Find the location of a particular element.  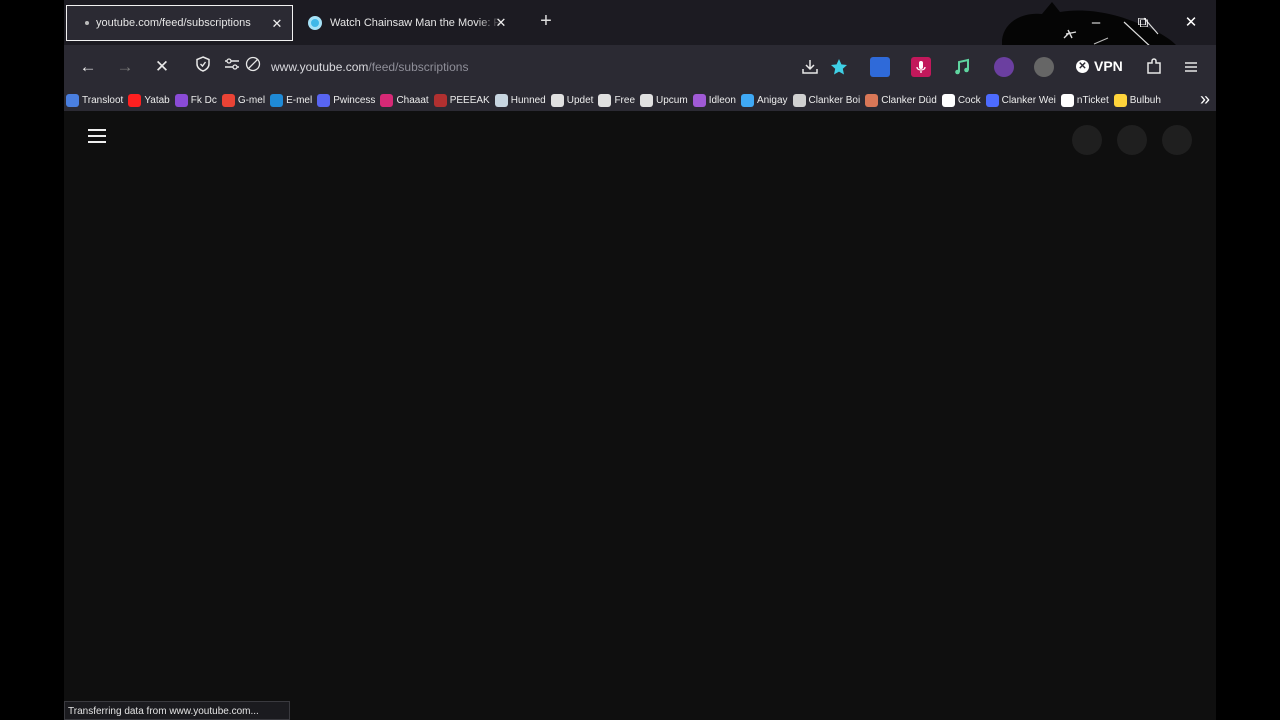

bookmark-item: G-mel is located at coordinates (243, 100).